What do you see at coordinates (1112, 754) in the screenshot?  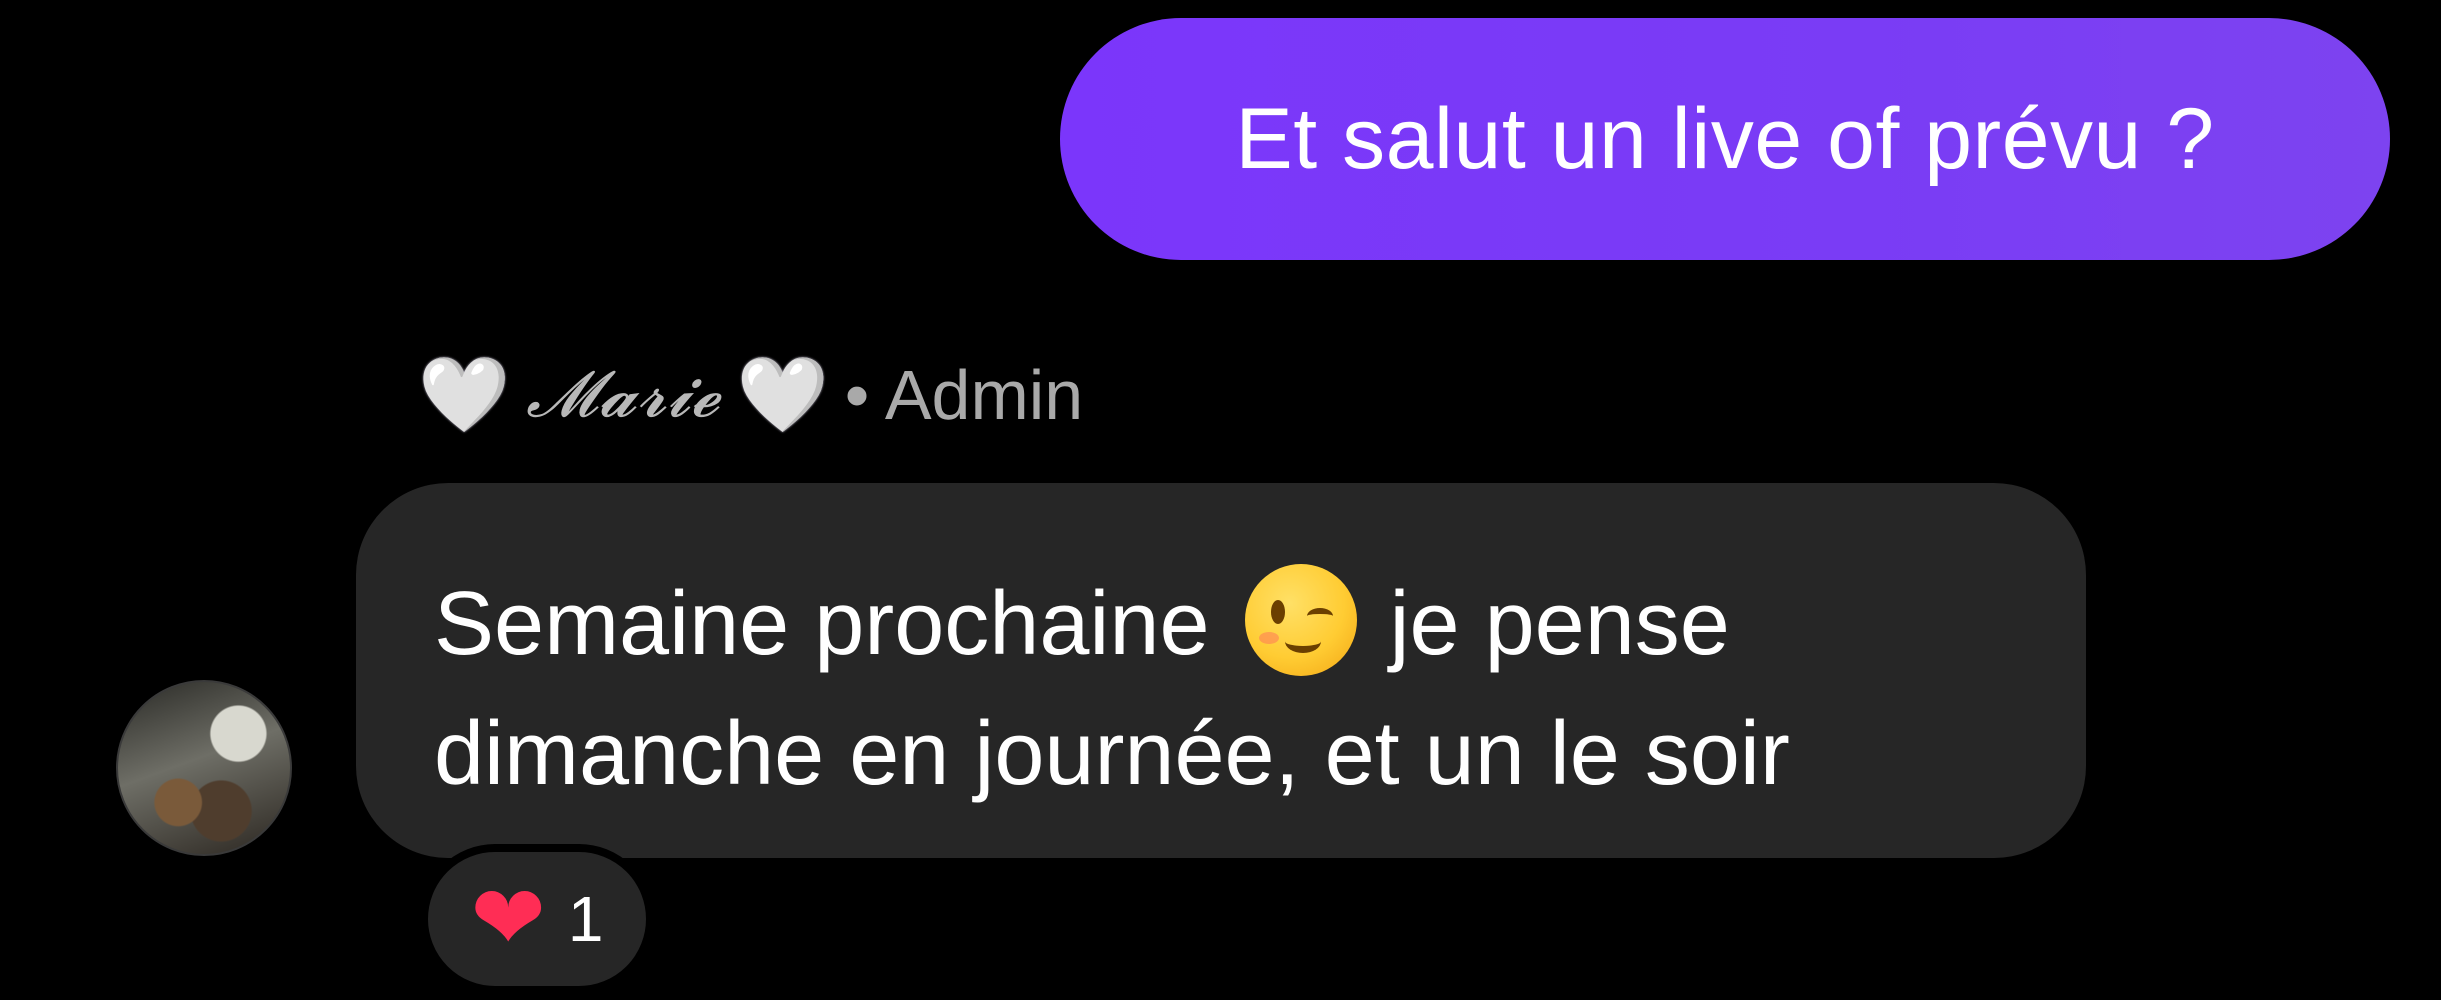 I see `message-text-segment: dimanche en journée, et un le soir` at bounding box center [1112, 754].